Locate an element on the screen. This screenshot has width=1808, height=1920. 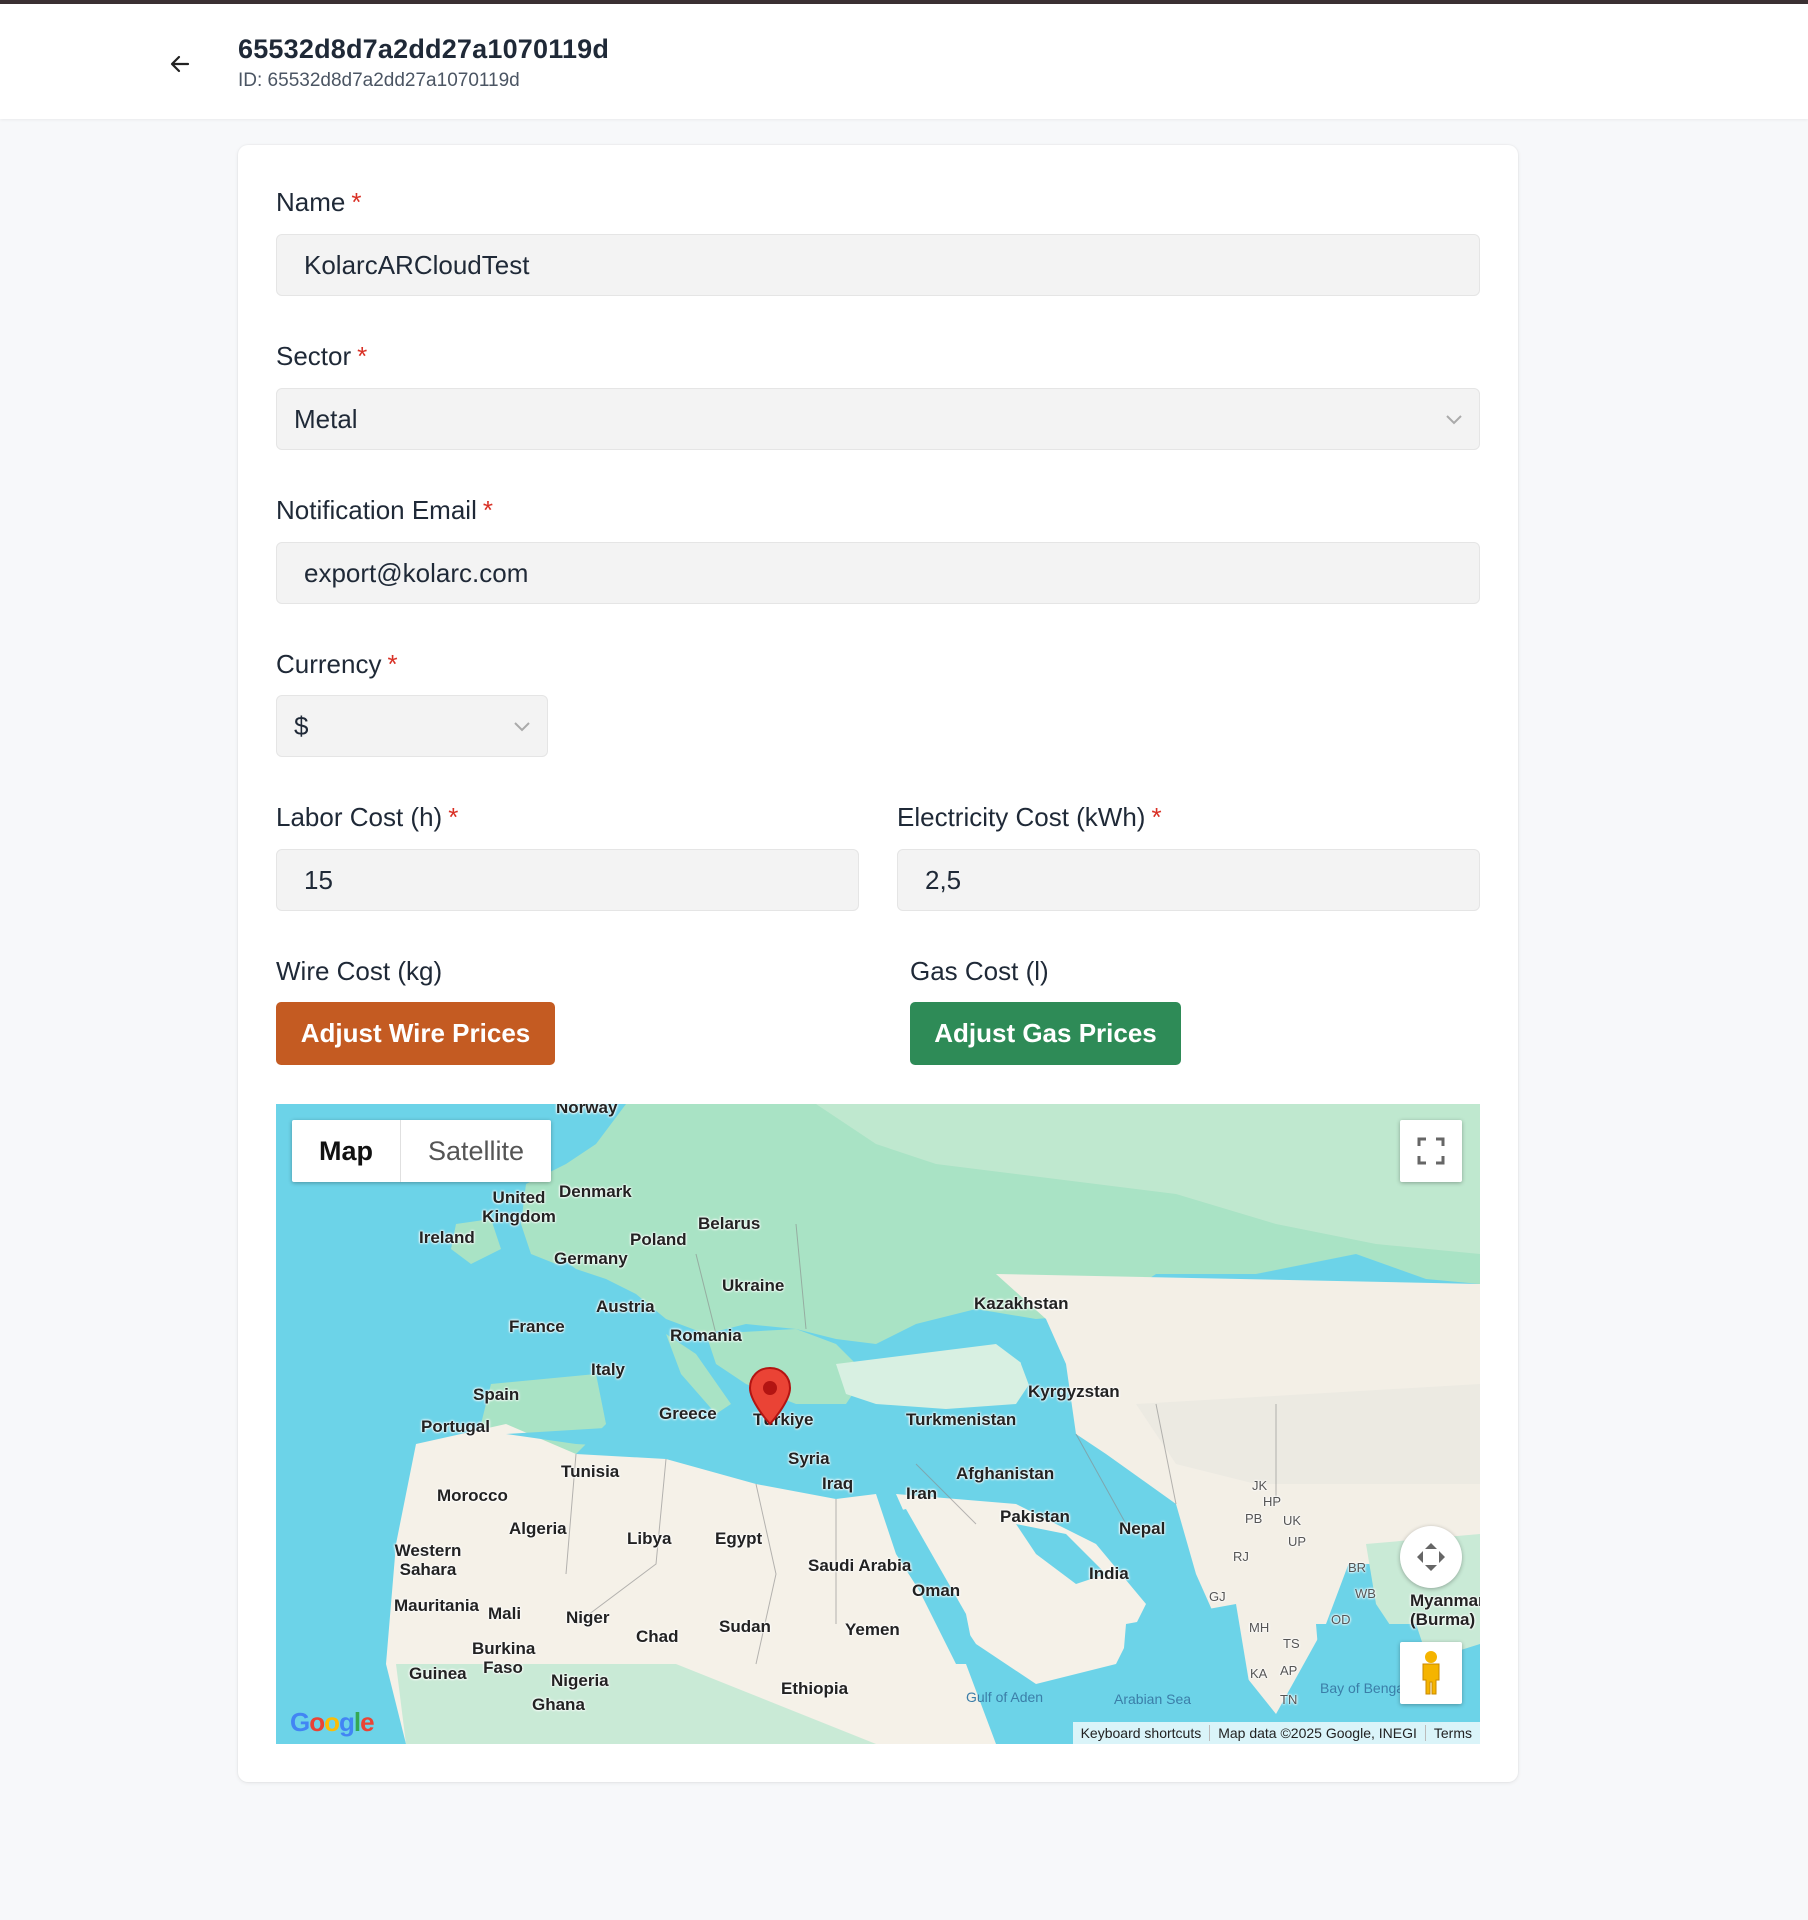
camera-control-button is located at coordinates (1431, 1557).